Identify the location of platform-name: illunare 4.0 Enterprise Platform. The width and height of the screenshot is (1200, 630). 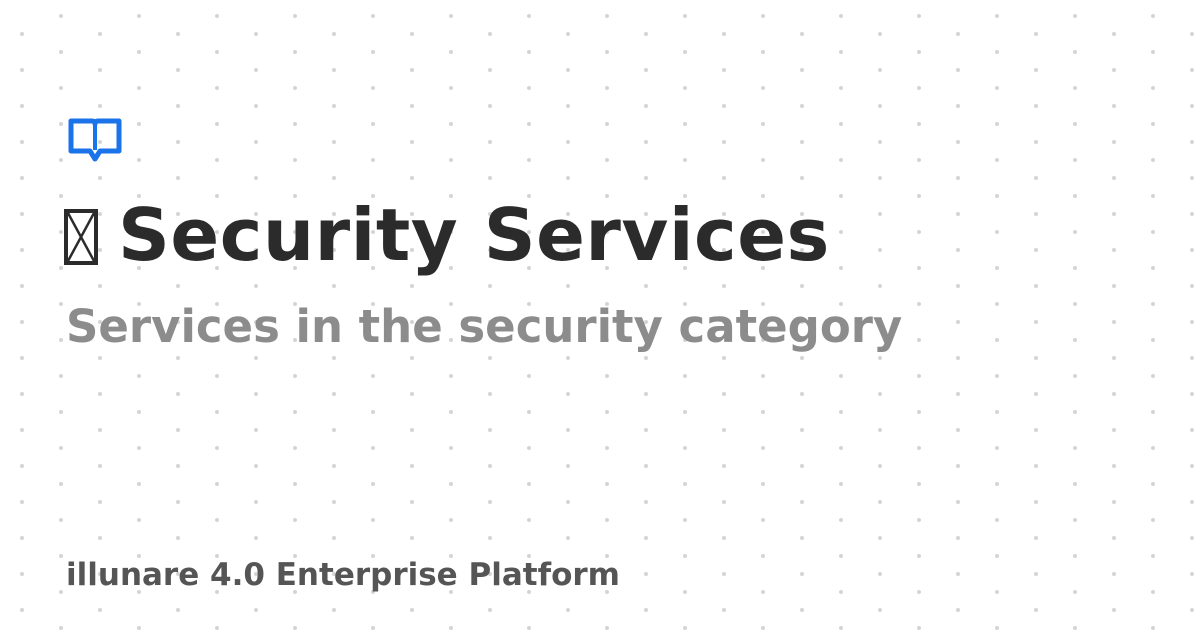
(343, 575).